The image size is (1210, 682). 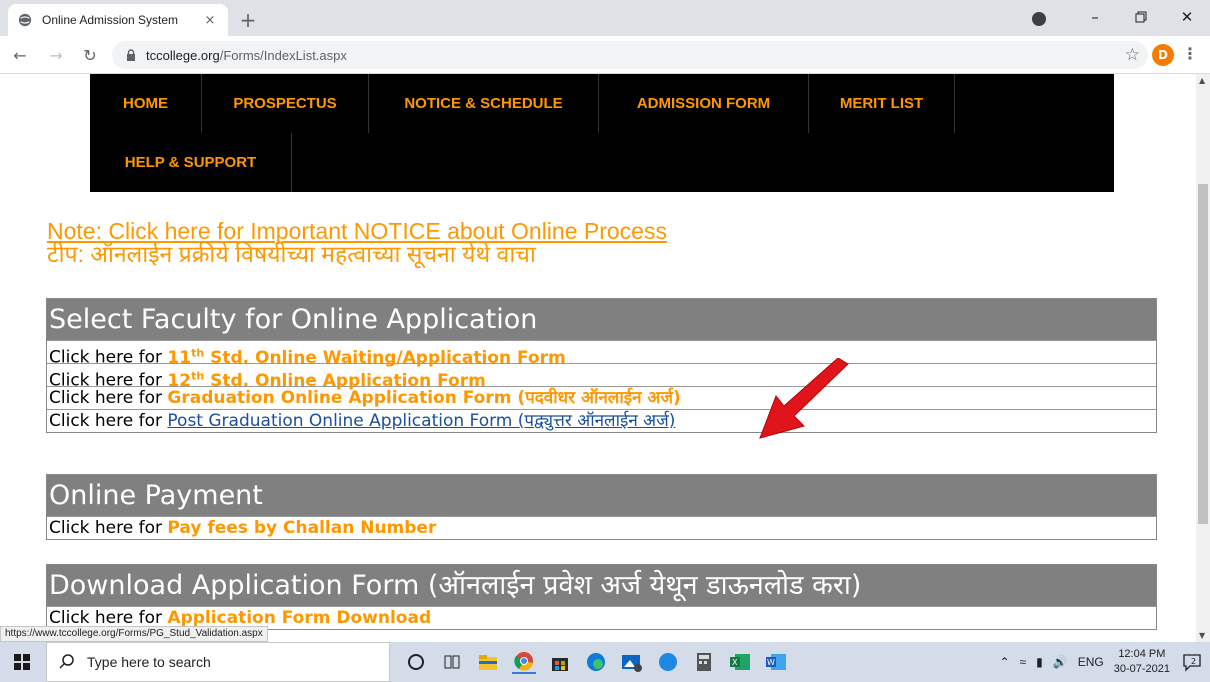 I want to click on url-domain: tccollege.org, so click(x=183, y=55).